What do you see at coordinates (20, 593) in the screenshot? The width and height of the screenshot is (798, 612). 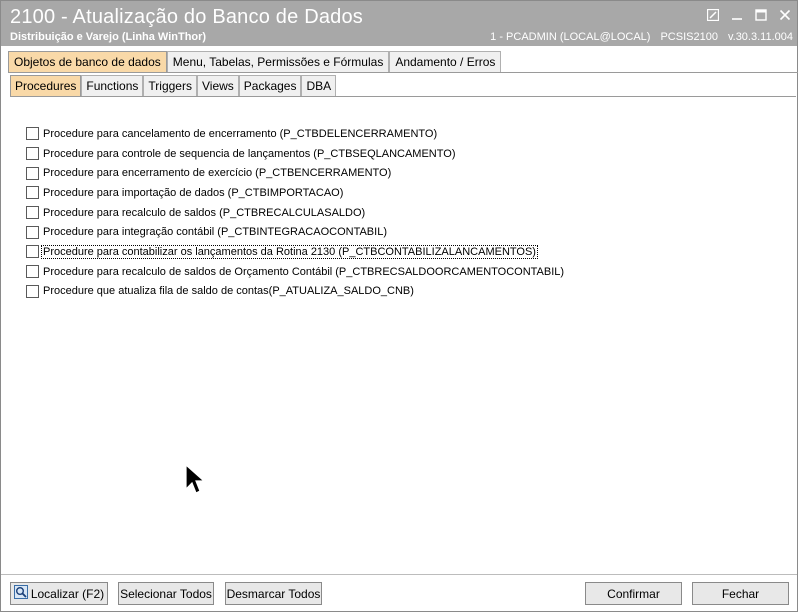 I see `search-icon` at bounding box center [20, 593].